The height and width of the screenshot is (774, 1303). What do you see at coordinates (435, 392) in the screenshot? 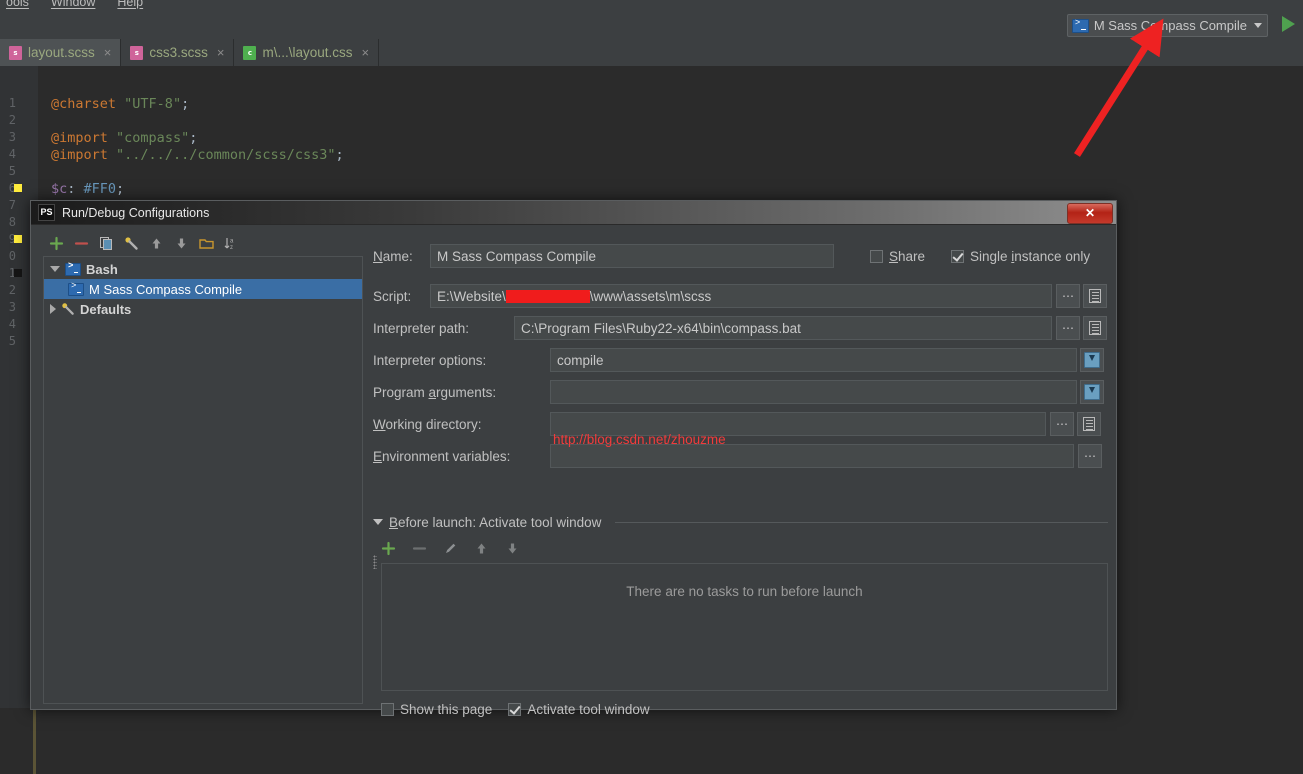
I see `program-arguments-label: Program arguments:` at bounding box center [435, 392].